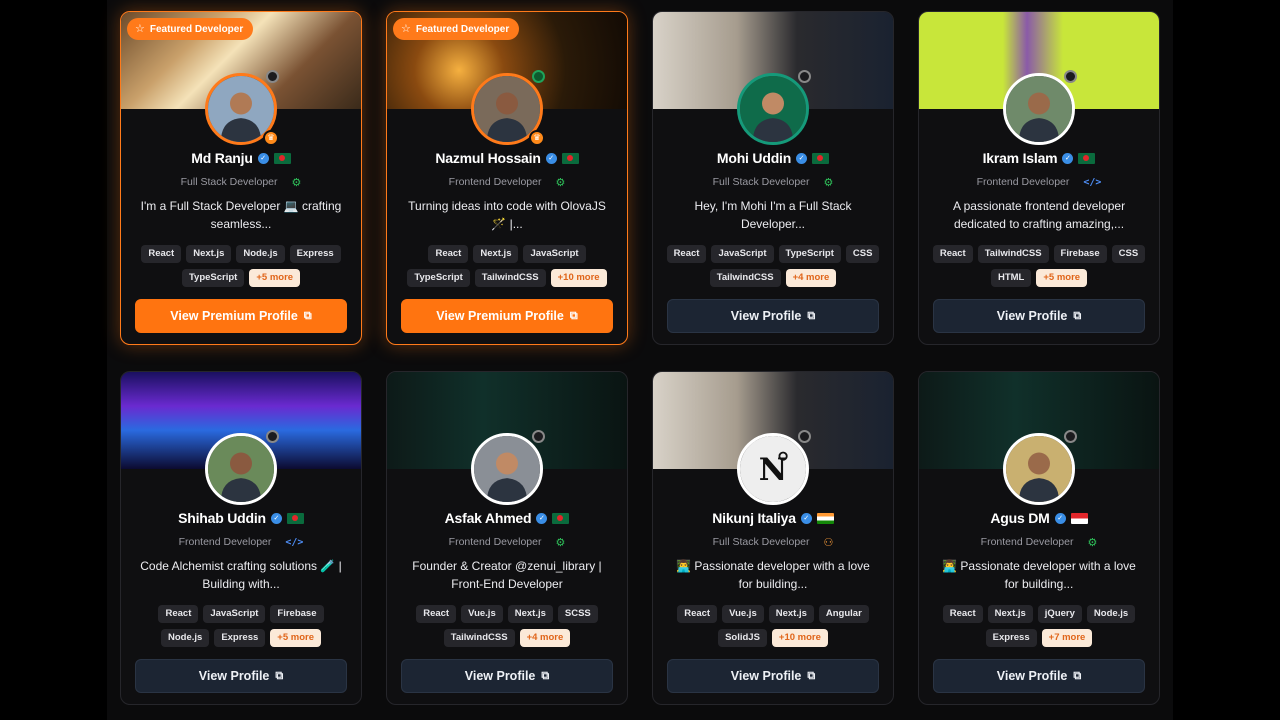 The width and height of the screenshot is (1280, 720). What do you see at coordinates (488, 518) in the screenshot?
I see `developer-name: Asfak Ahmed` at bounding box center [488, 518].